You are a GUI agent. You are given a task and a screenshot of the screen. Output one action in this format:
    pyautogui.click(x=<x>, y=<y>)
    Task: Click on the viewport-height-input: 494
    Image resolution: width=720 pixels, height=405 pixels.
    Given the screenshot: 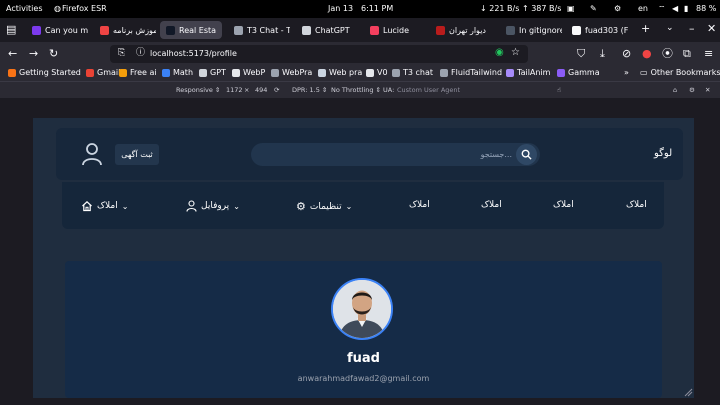 What is the action you would take?
    pyautogui.click(x=261, y=90)
    